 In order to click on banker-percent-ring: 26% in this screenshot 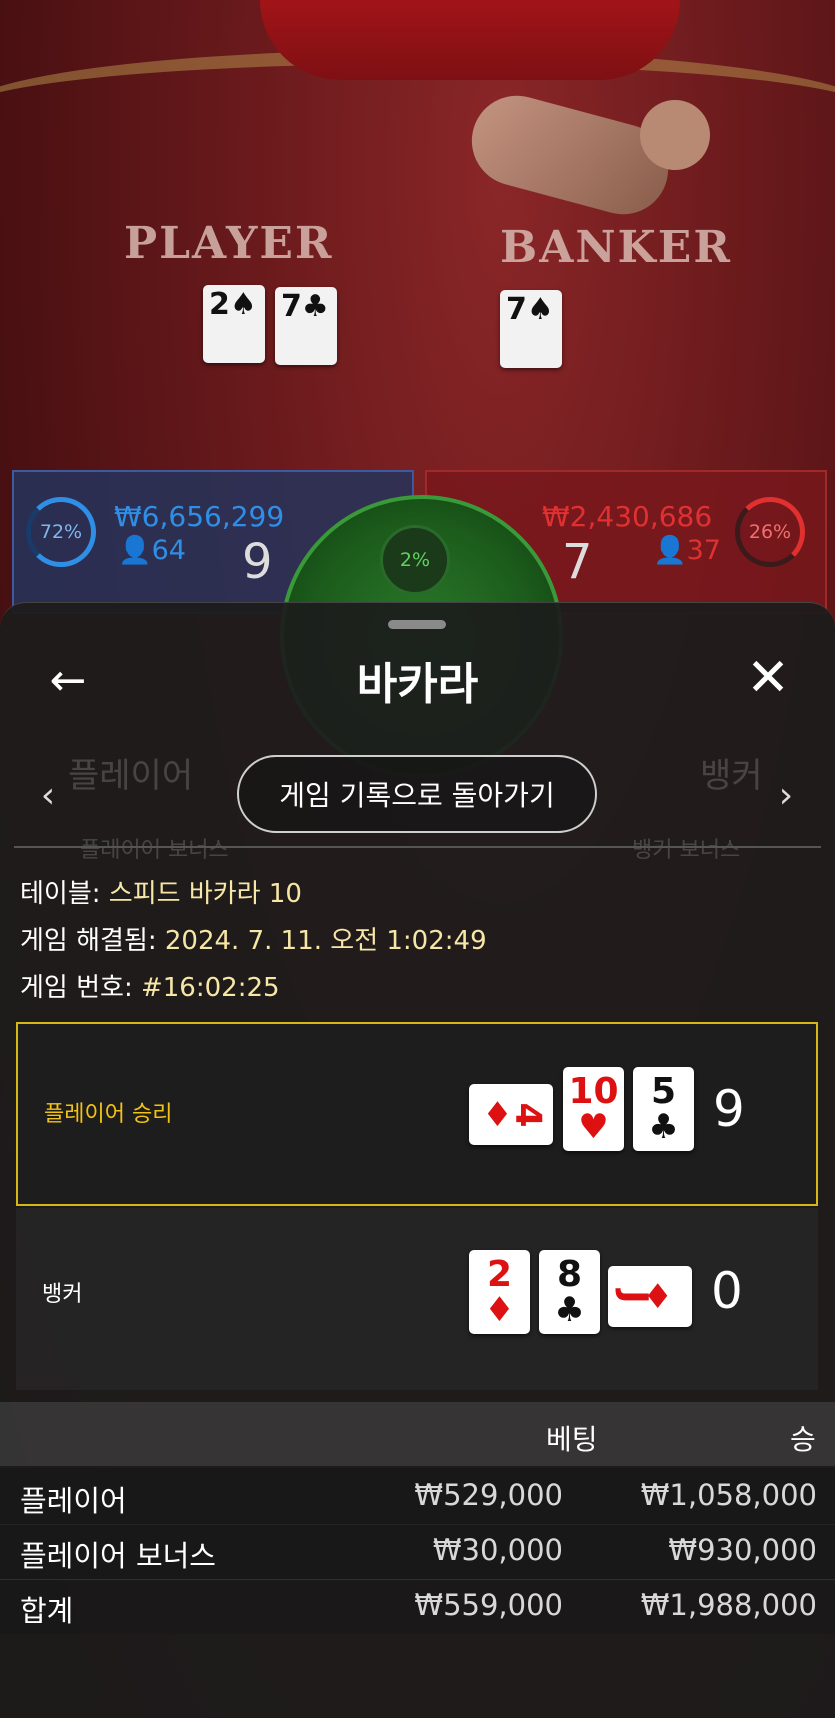, I will do `click(770, 532)`.